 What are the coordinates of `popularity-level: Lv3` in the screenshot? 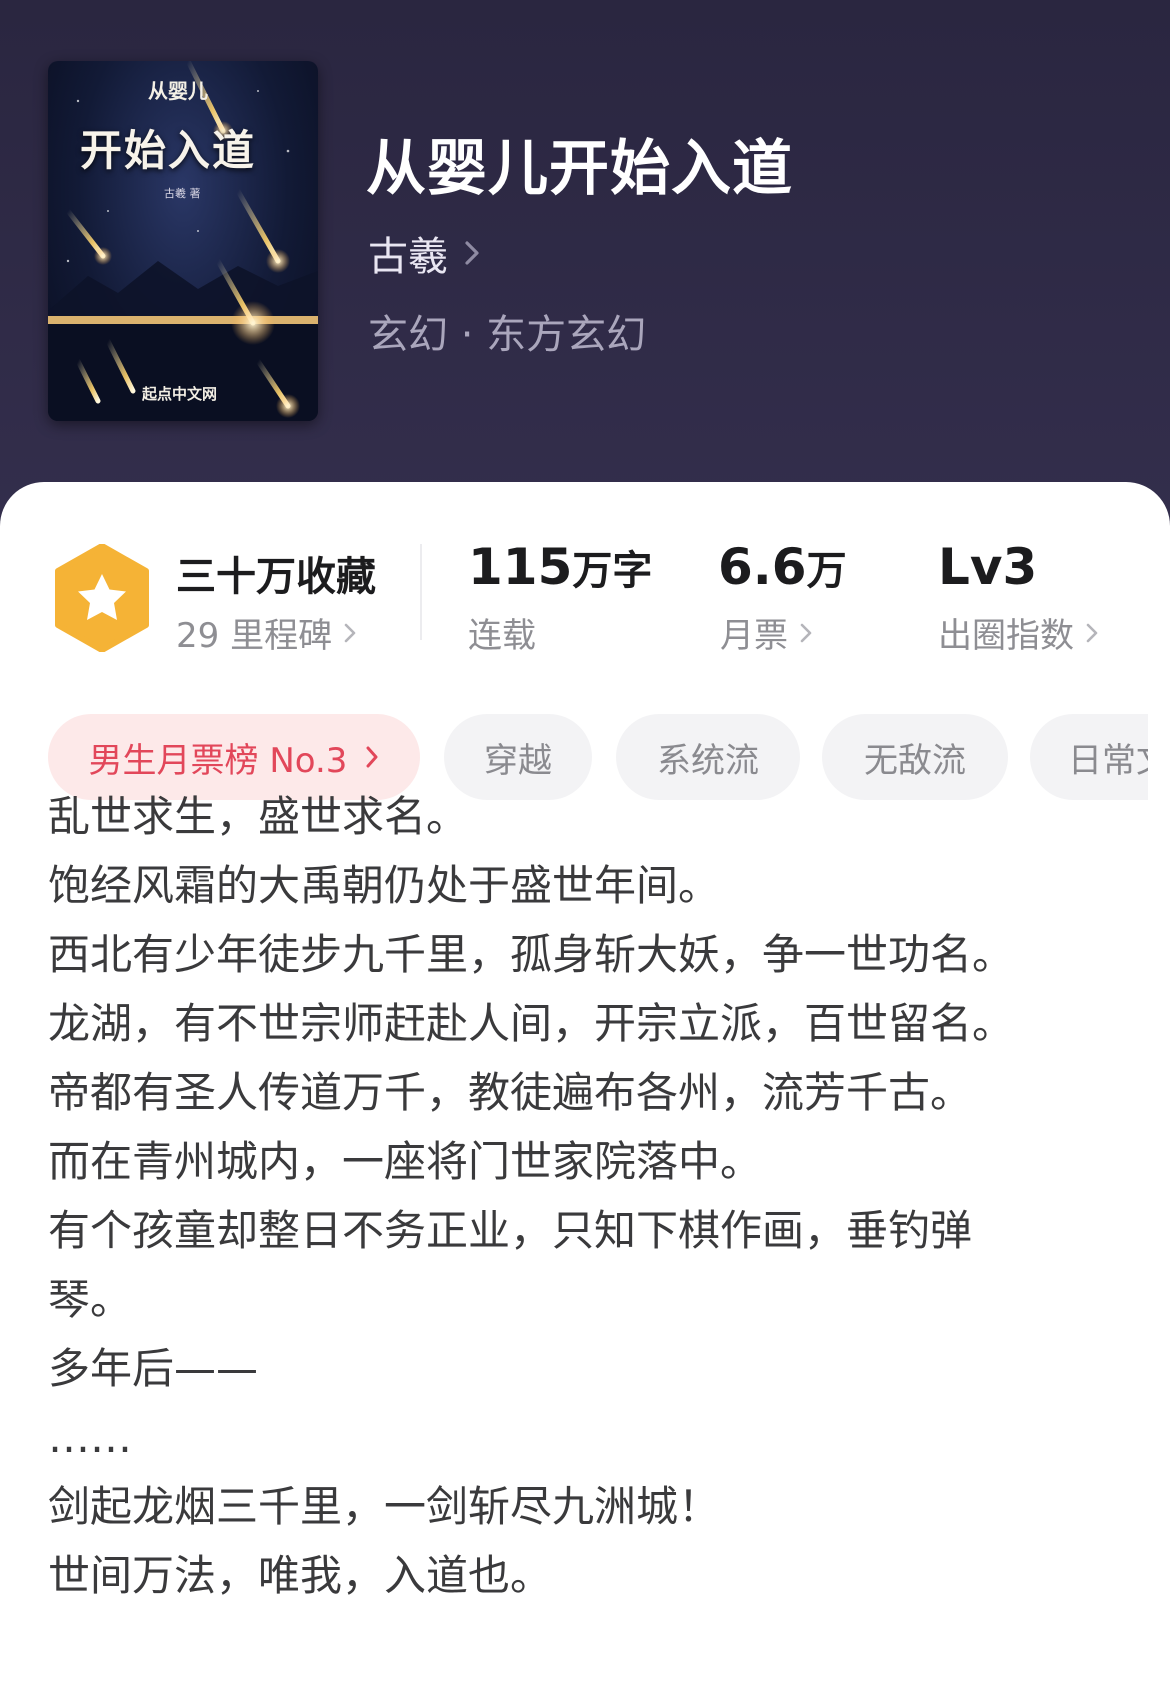 It's located at (988, 567).